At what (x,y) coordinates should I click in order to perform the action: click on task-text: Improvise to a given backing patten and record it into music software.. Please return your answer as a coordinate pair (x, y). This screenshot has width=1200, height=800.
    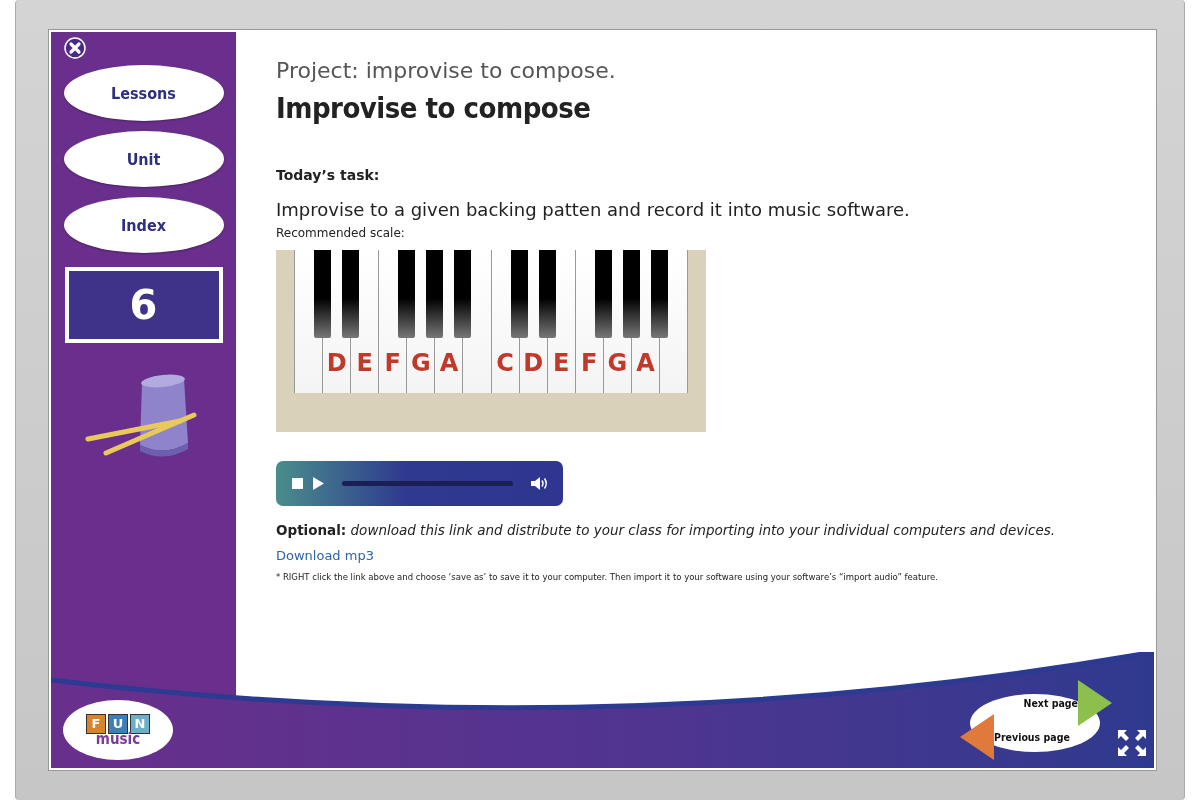
    Looking at the image, I should click on (593, 209).